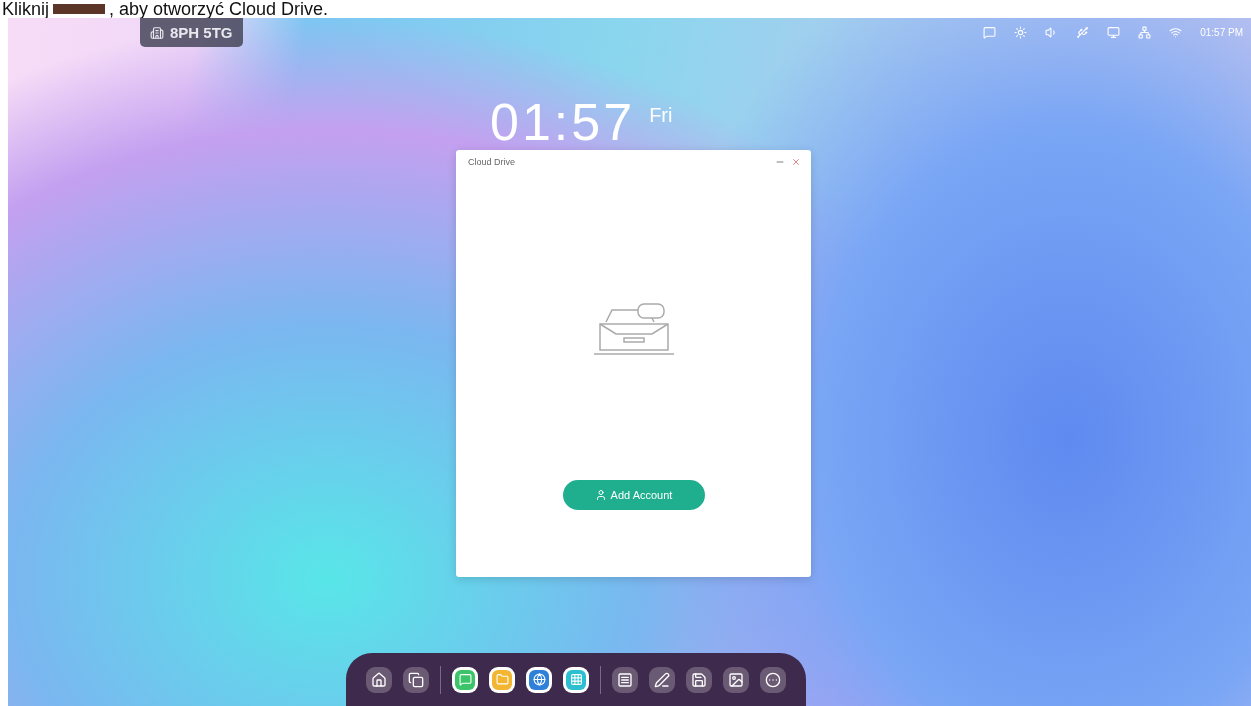  Describe the element at coordinates (563, 122) in the screenshot. I see `clock-time: 01:57` at that location.